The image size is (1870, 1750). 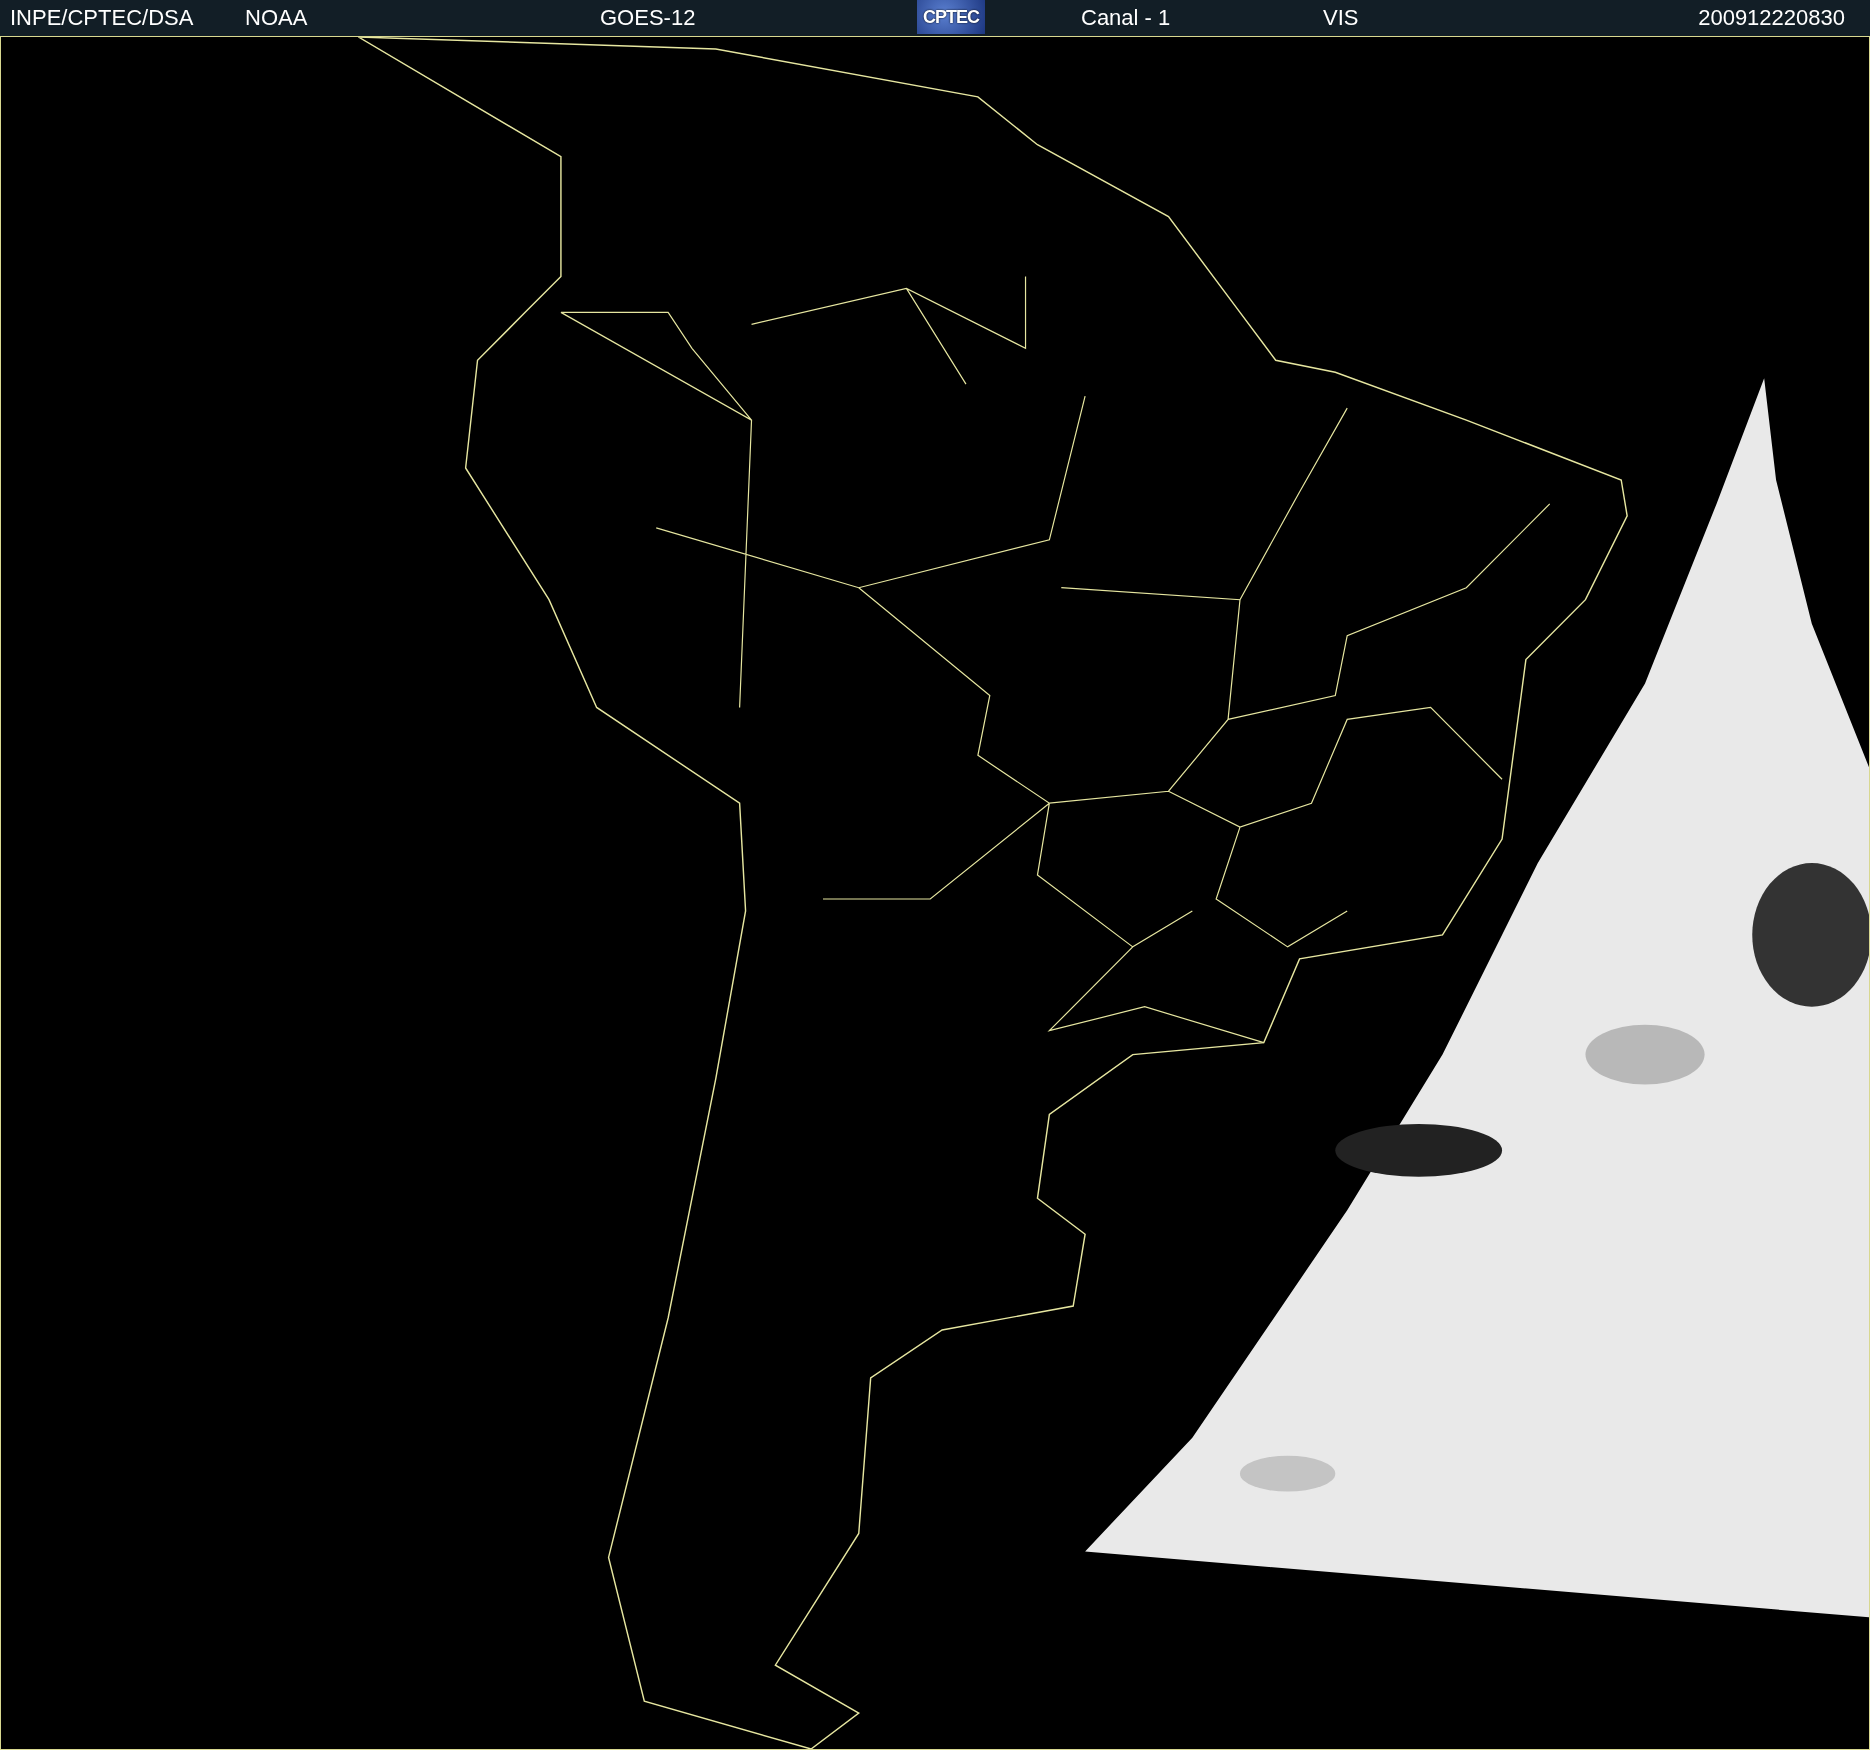 What do you see at coordinates (276, 18) in the screenshot?
I see `header-label: NOAA` at bounding box center [276, 18].